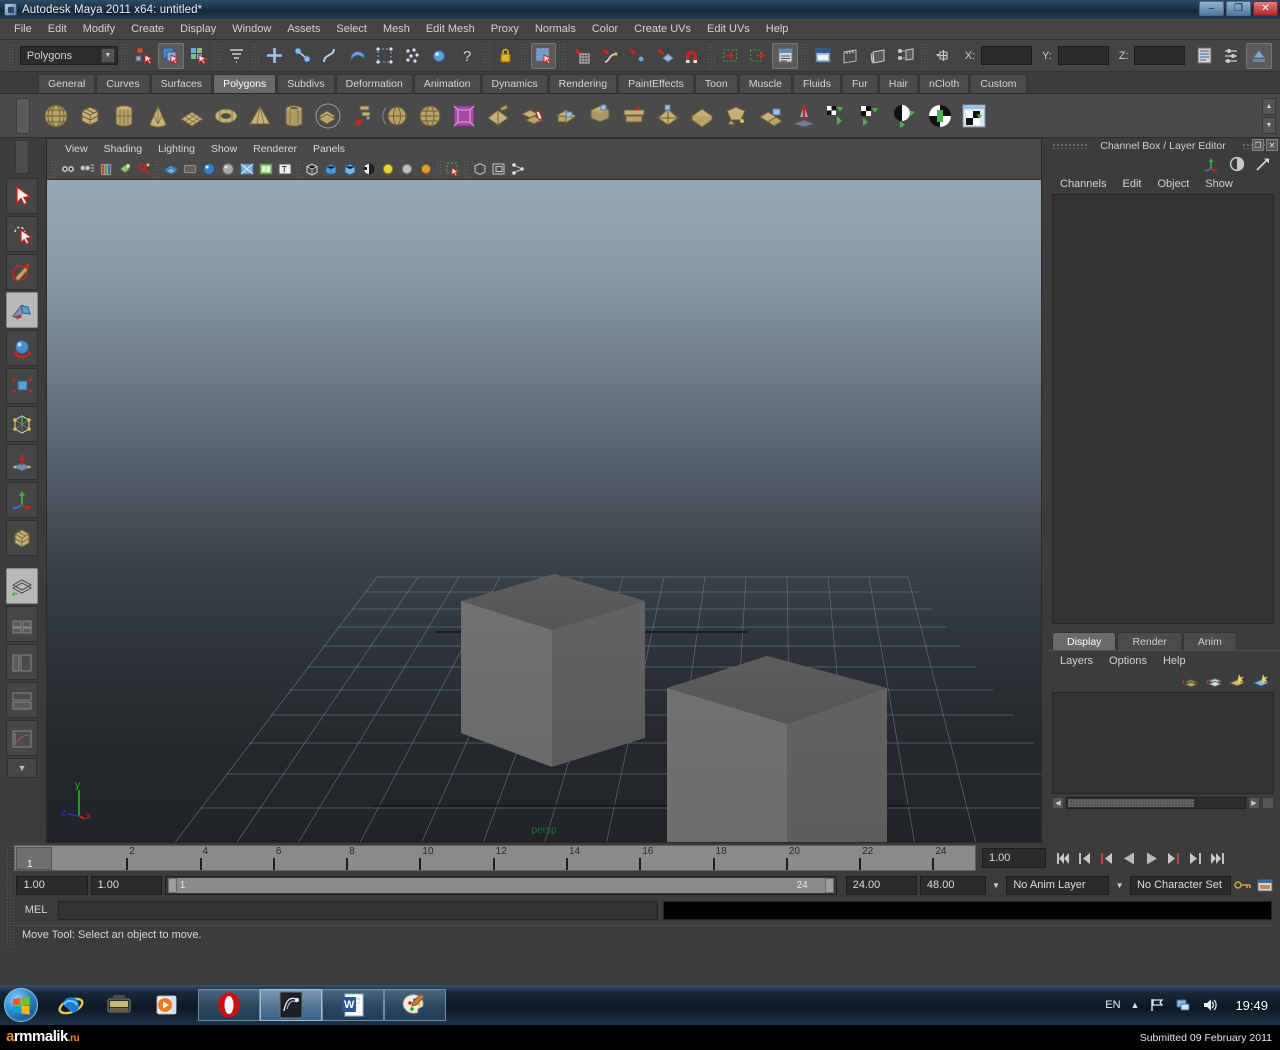 The height and width of the screenshot is (1050, 1280). Describe the element at coordinates (369, 169) in the screenshot. I see `use-all-lights-icon` at that location.